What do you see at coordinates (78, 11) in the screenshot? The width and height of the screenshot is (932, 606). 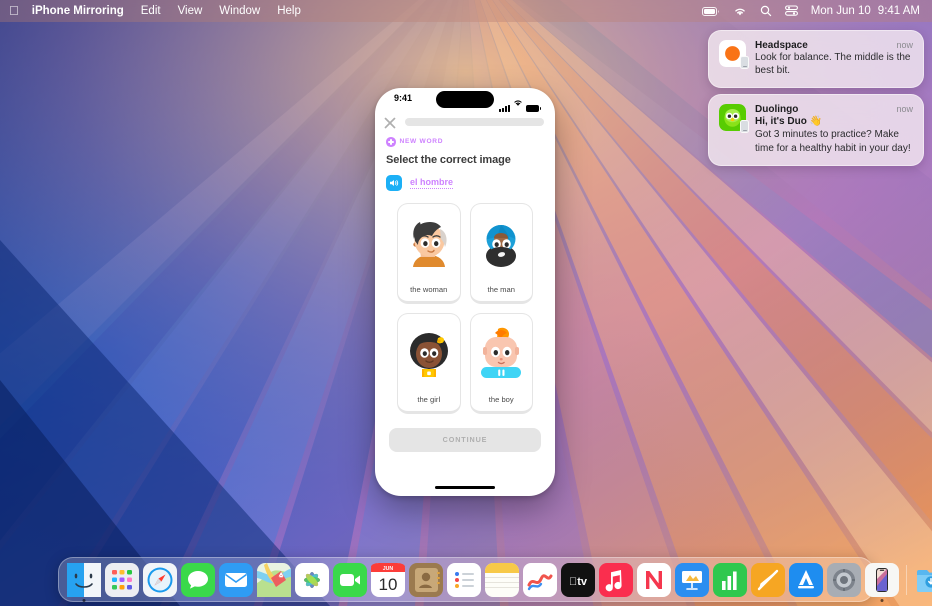 I see `menu-item-iphone-mirroring: iPhone Mirroring` at bounding box center [78, 11].